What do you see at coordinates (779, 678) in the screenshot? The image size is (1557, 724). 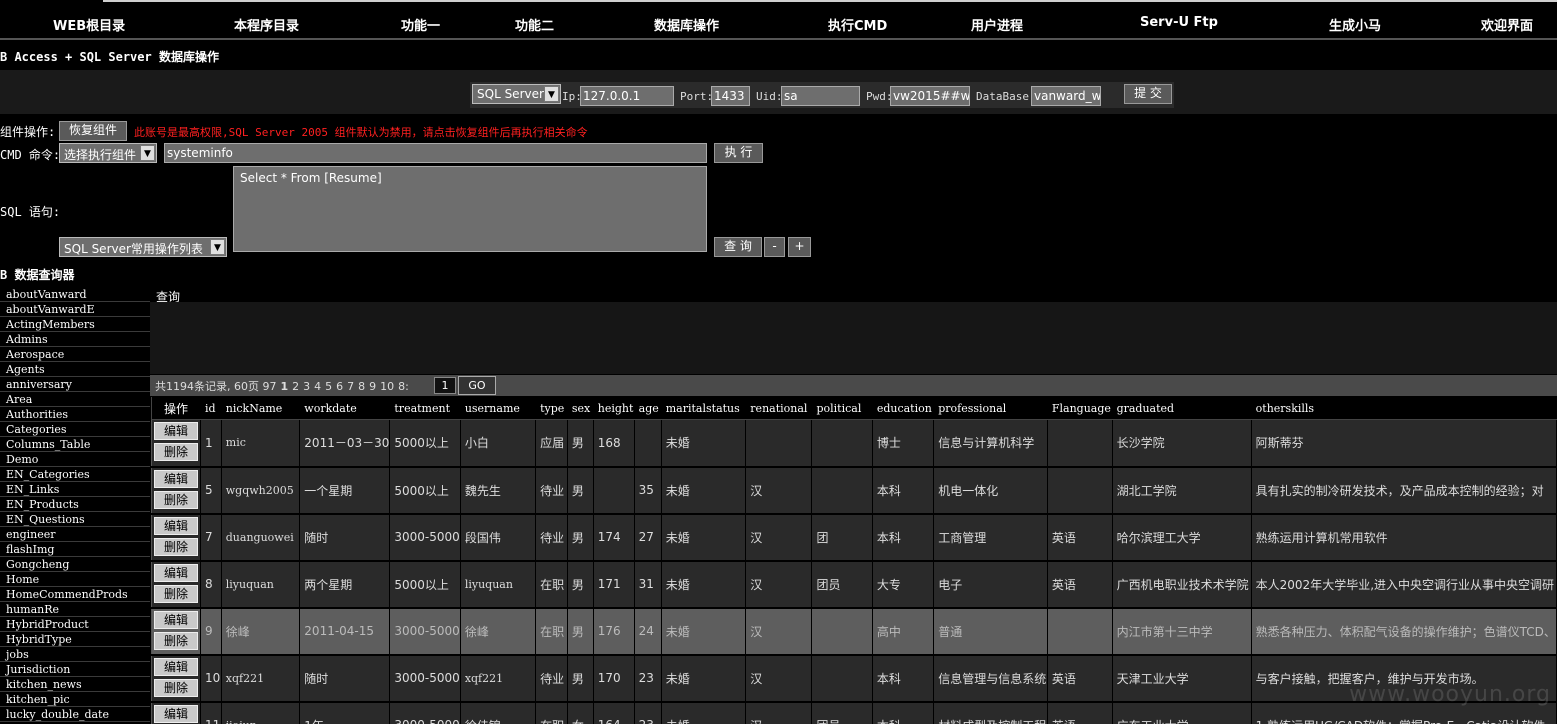 I see `table-cell: 汉` at bounding box center [779, 678].